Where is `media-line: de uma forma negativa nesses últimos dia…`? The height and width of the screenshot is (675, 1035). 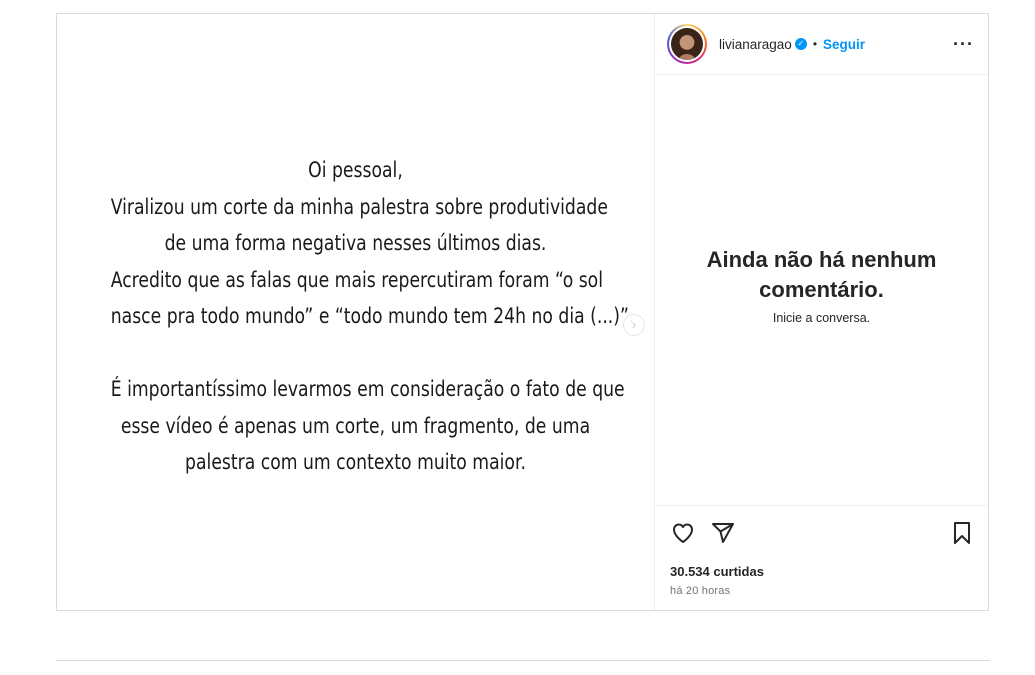 media-line: de uma forma negativa nesses últimos dia… is located at coordinates (355, 243).